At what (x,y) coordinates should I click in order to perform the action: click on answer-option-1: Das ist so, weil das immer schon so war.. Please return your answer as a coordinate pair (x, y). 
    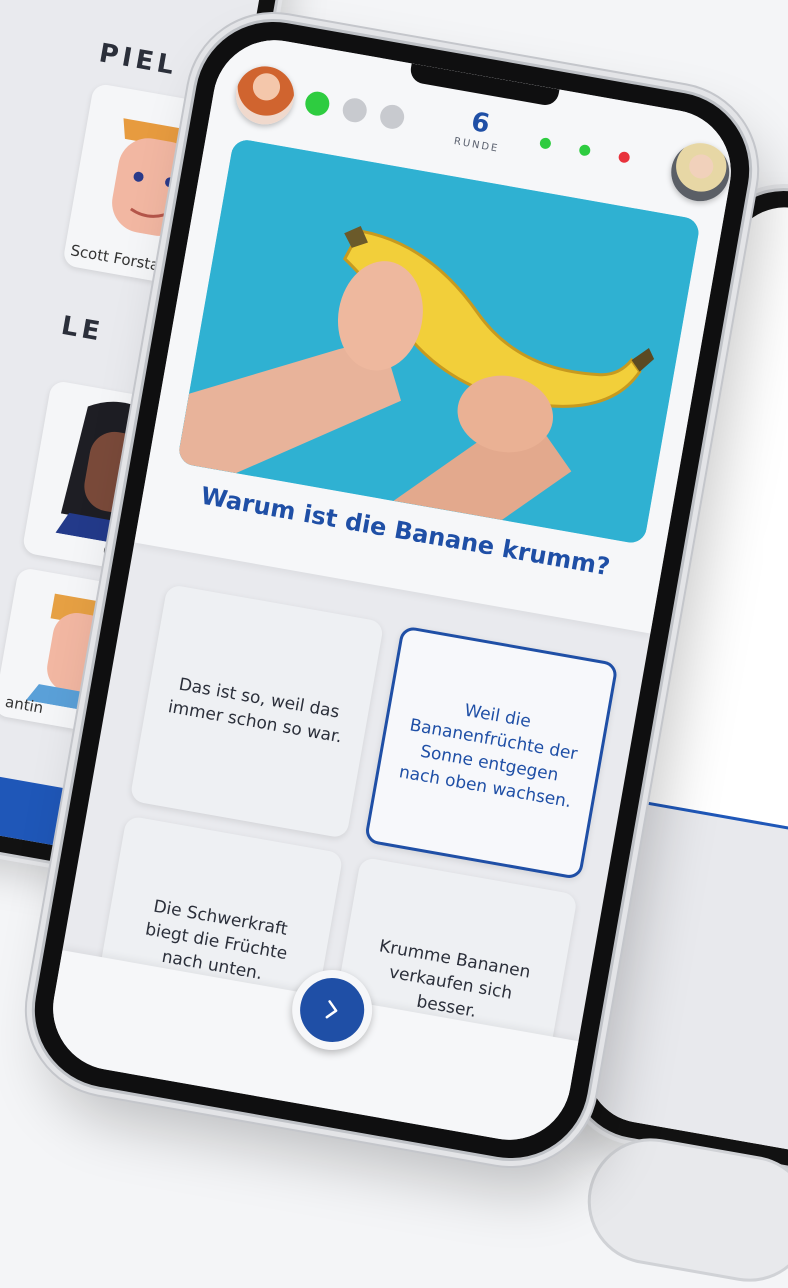
    Looking at the image, I should click on (257, 711).